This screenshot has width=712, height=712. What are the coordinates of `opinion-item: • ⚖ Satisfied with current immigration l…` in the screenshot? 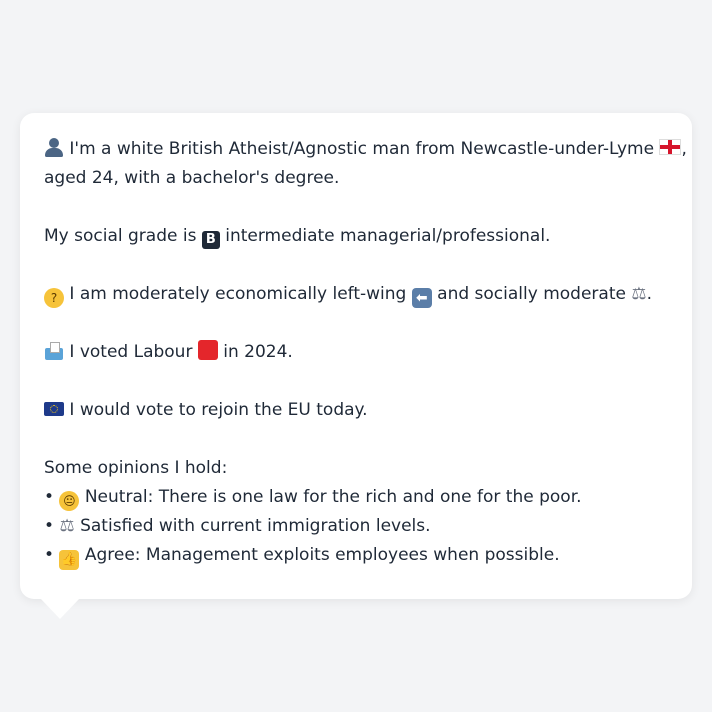 It's located at (356, 526).